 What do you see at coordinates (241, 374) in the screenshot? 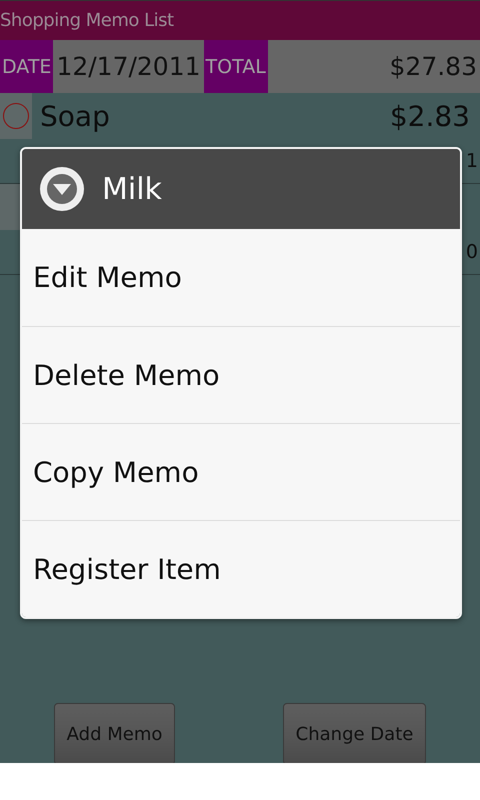
I see `menu-item: Delete Memo` at bounding box center [241, 374].